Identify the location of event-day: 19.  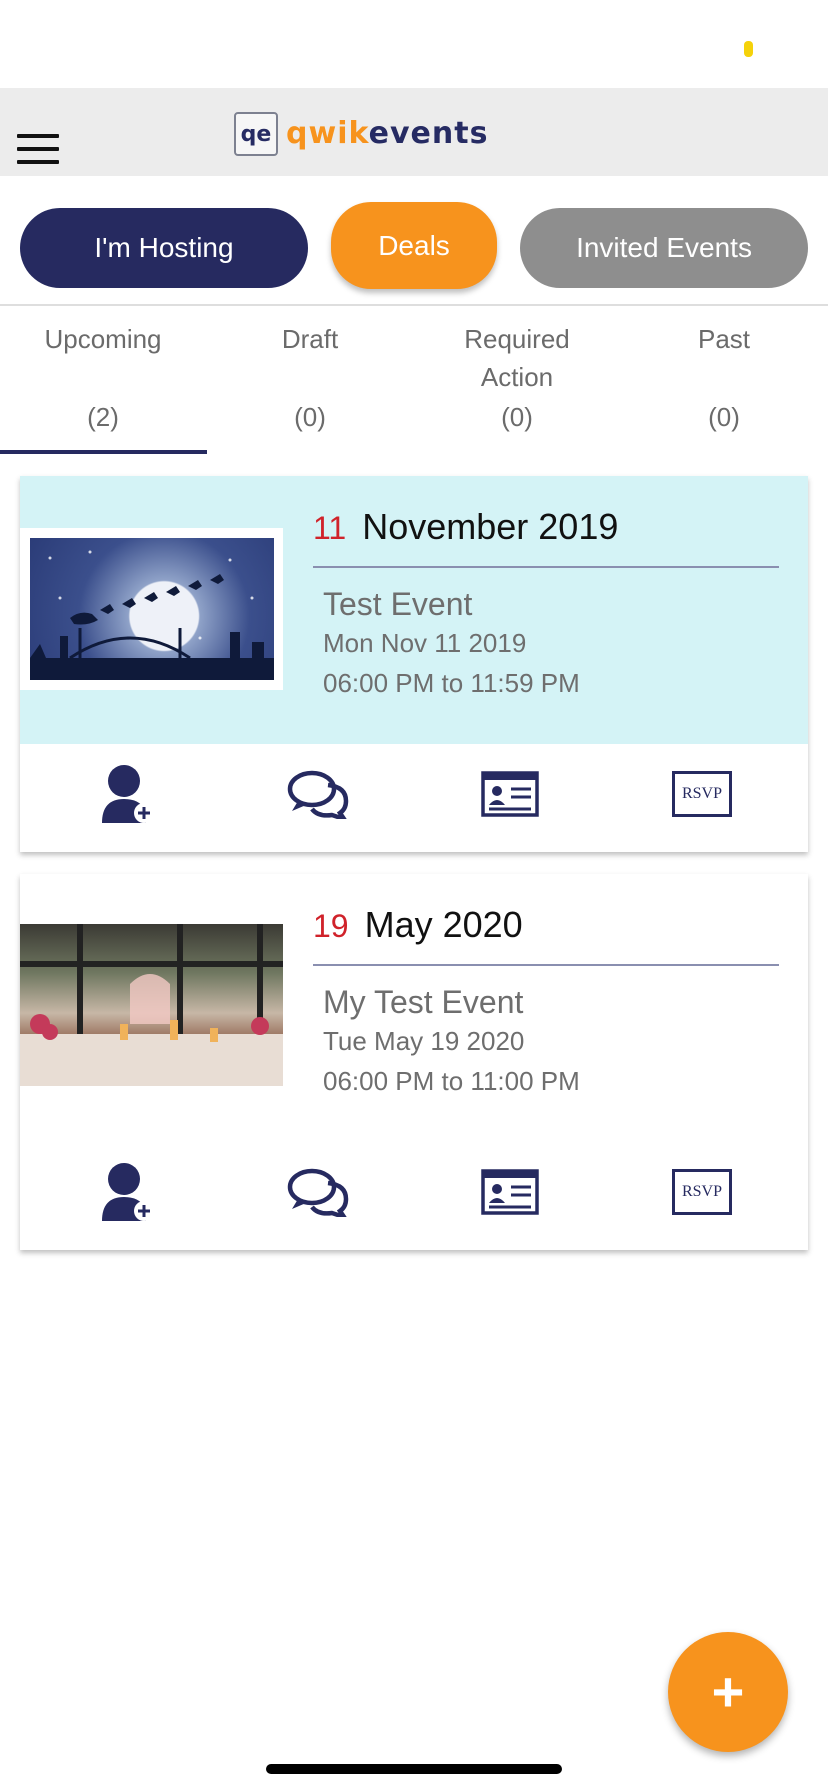
(331, 926).